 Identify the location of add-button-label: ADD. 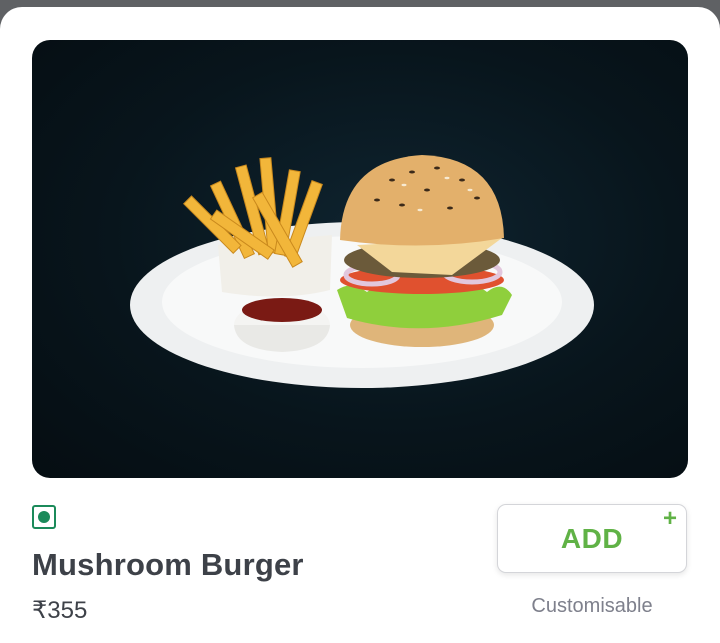
(592, 538).